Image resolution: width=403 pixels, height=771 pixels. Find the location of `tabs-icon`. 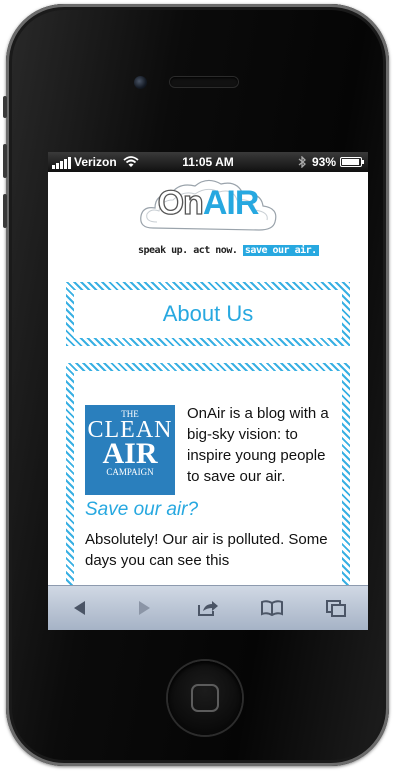

tabs-icon is located at coordinates (336, 608).